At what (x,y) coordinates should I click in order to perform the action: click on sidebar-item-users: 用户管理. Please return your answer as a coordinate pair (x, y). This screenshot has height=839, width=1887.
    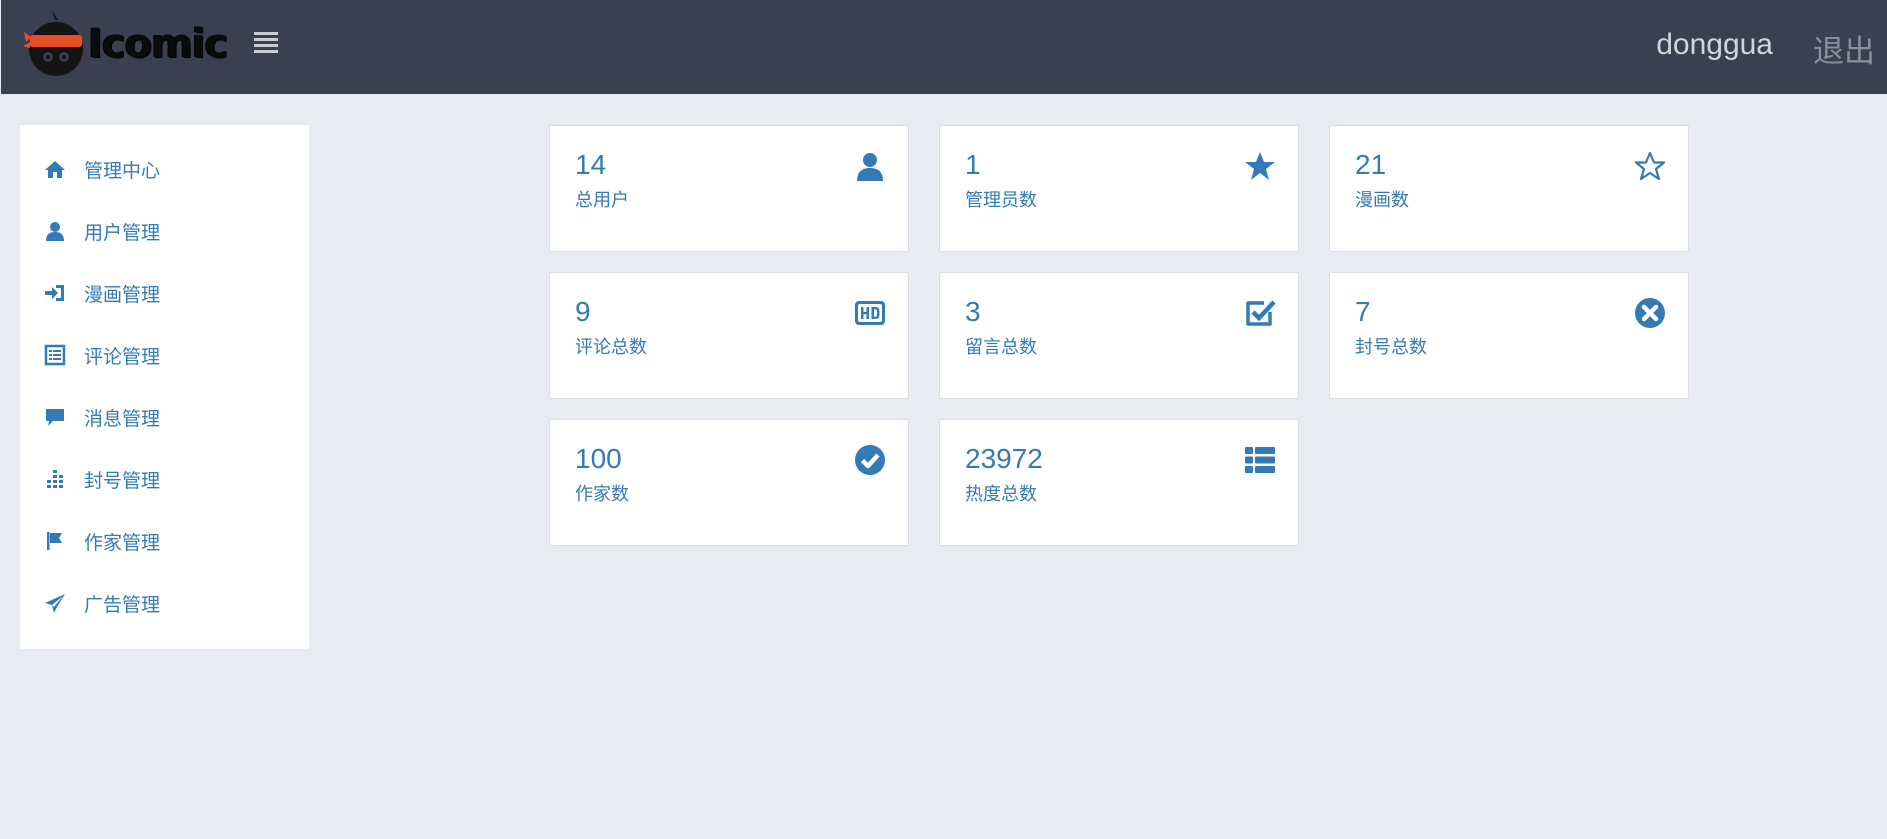
    Looking at the image, I should click on (164, 231).